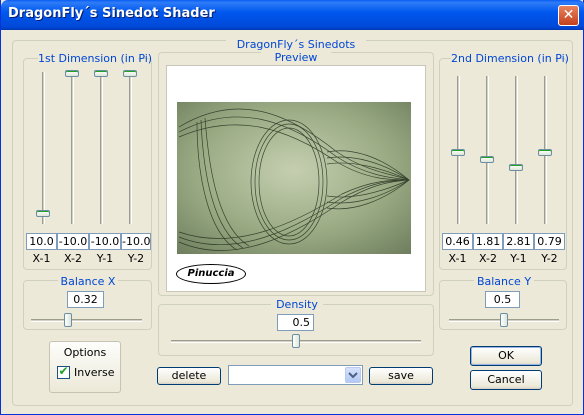  What do you see at coordinates (487, 160) in the screenshot?
I see `dim2-x2-slider-thumb` at bounding box center [487, 160].